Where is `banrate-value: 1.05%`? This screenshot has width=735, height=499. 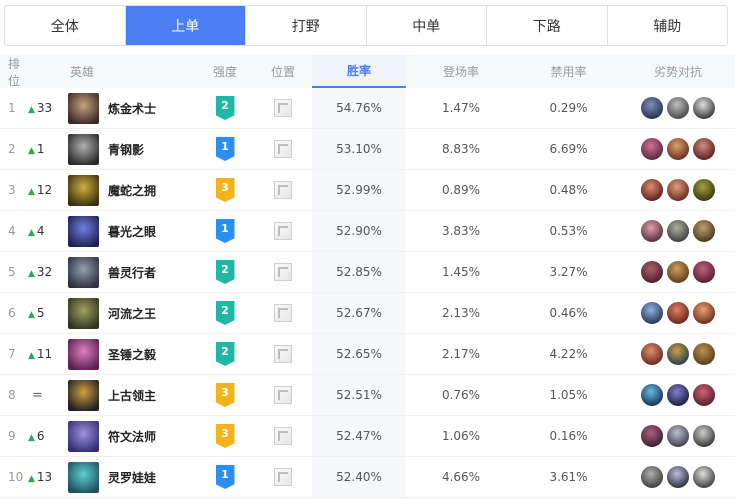
banrate-value: 1.05% is located at coordinates (568, 395).